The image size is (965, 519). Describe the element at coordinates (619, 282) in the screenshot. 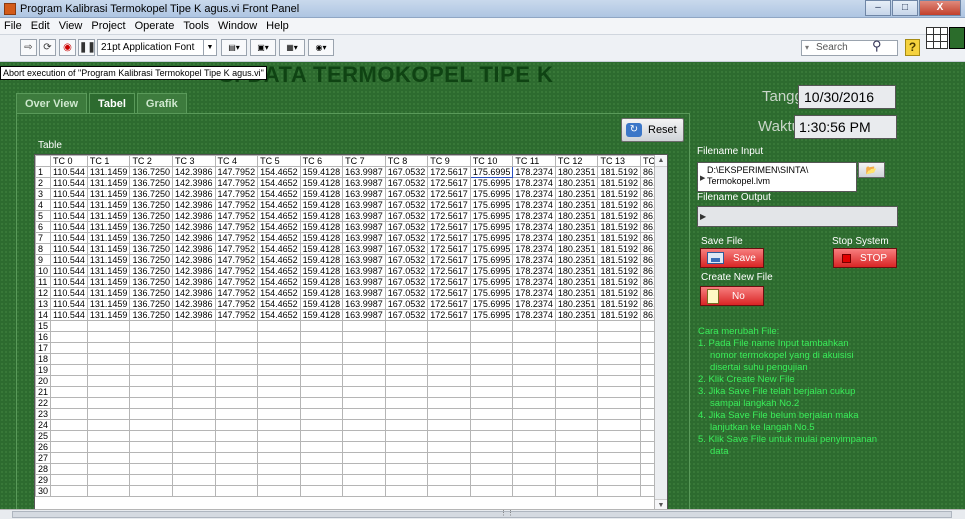

I see `table-cell: 181.5192` at that location.